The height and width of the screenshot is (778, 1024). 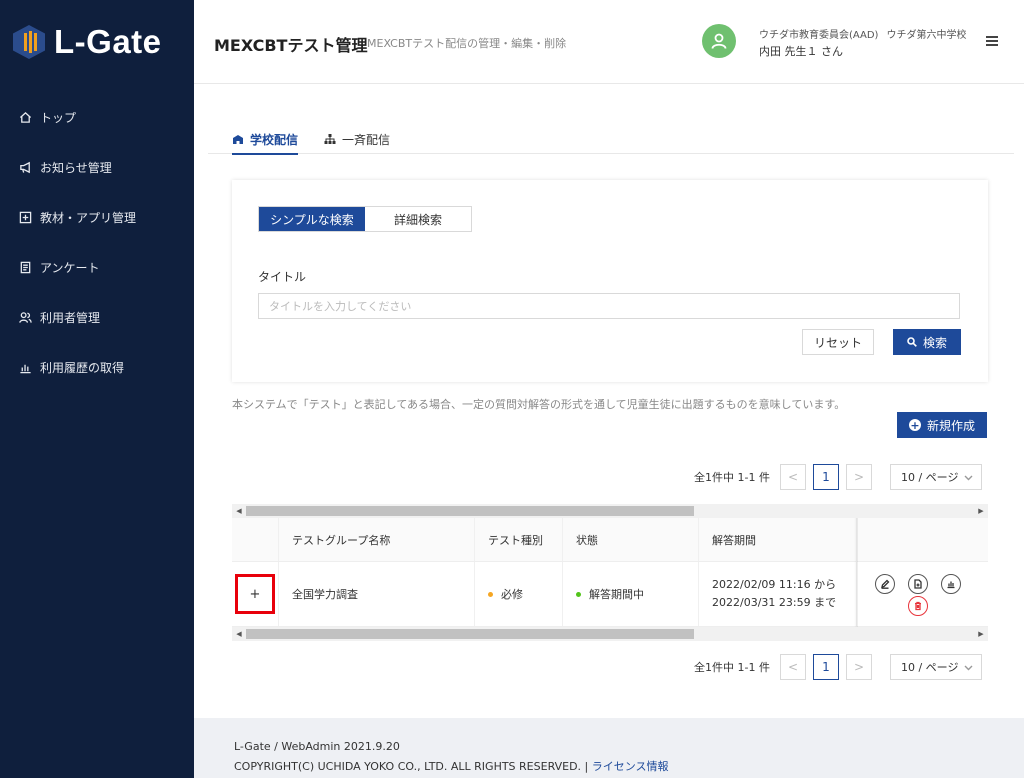 I want to click on row-status-label: 解答期間中, so click(x=616, y=594).